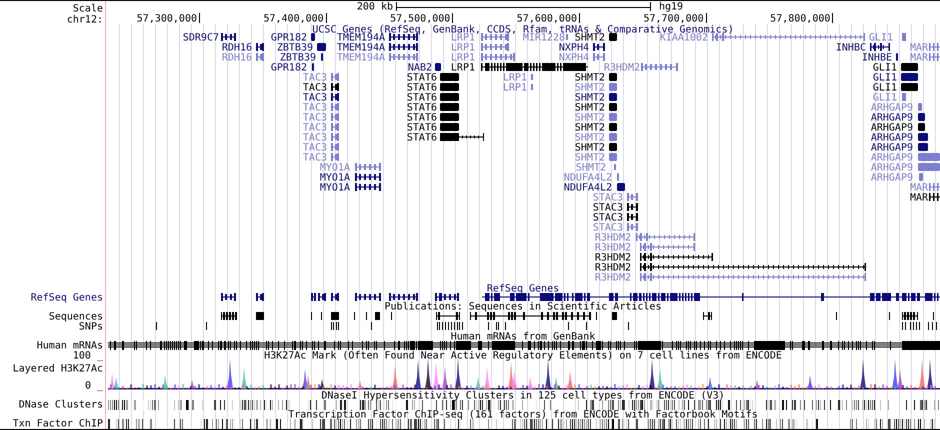 The height and width of the screenshot is (430, 940). Describe the element at coordinates (523, 415) in the screenshot. I see `track-title: Transcription Factor ChIP-seq (161 factors) from ENCODE with Factorbook Motifs` at that location.